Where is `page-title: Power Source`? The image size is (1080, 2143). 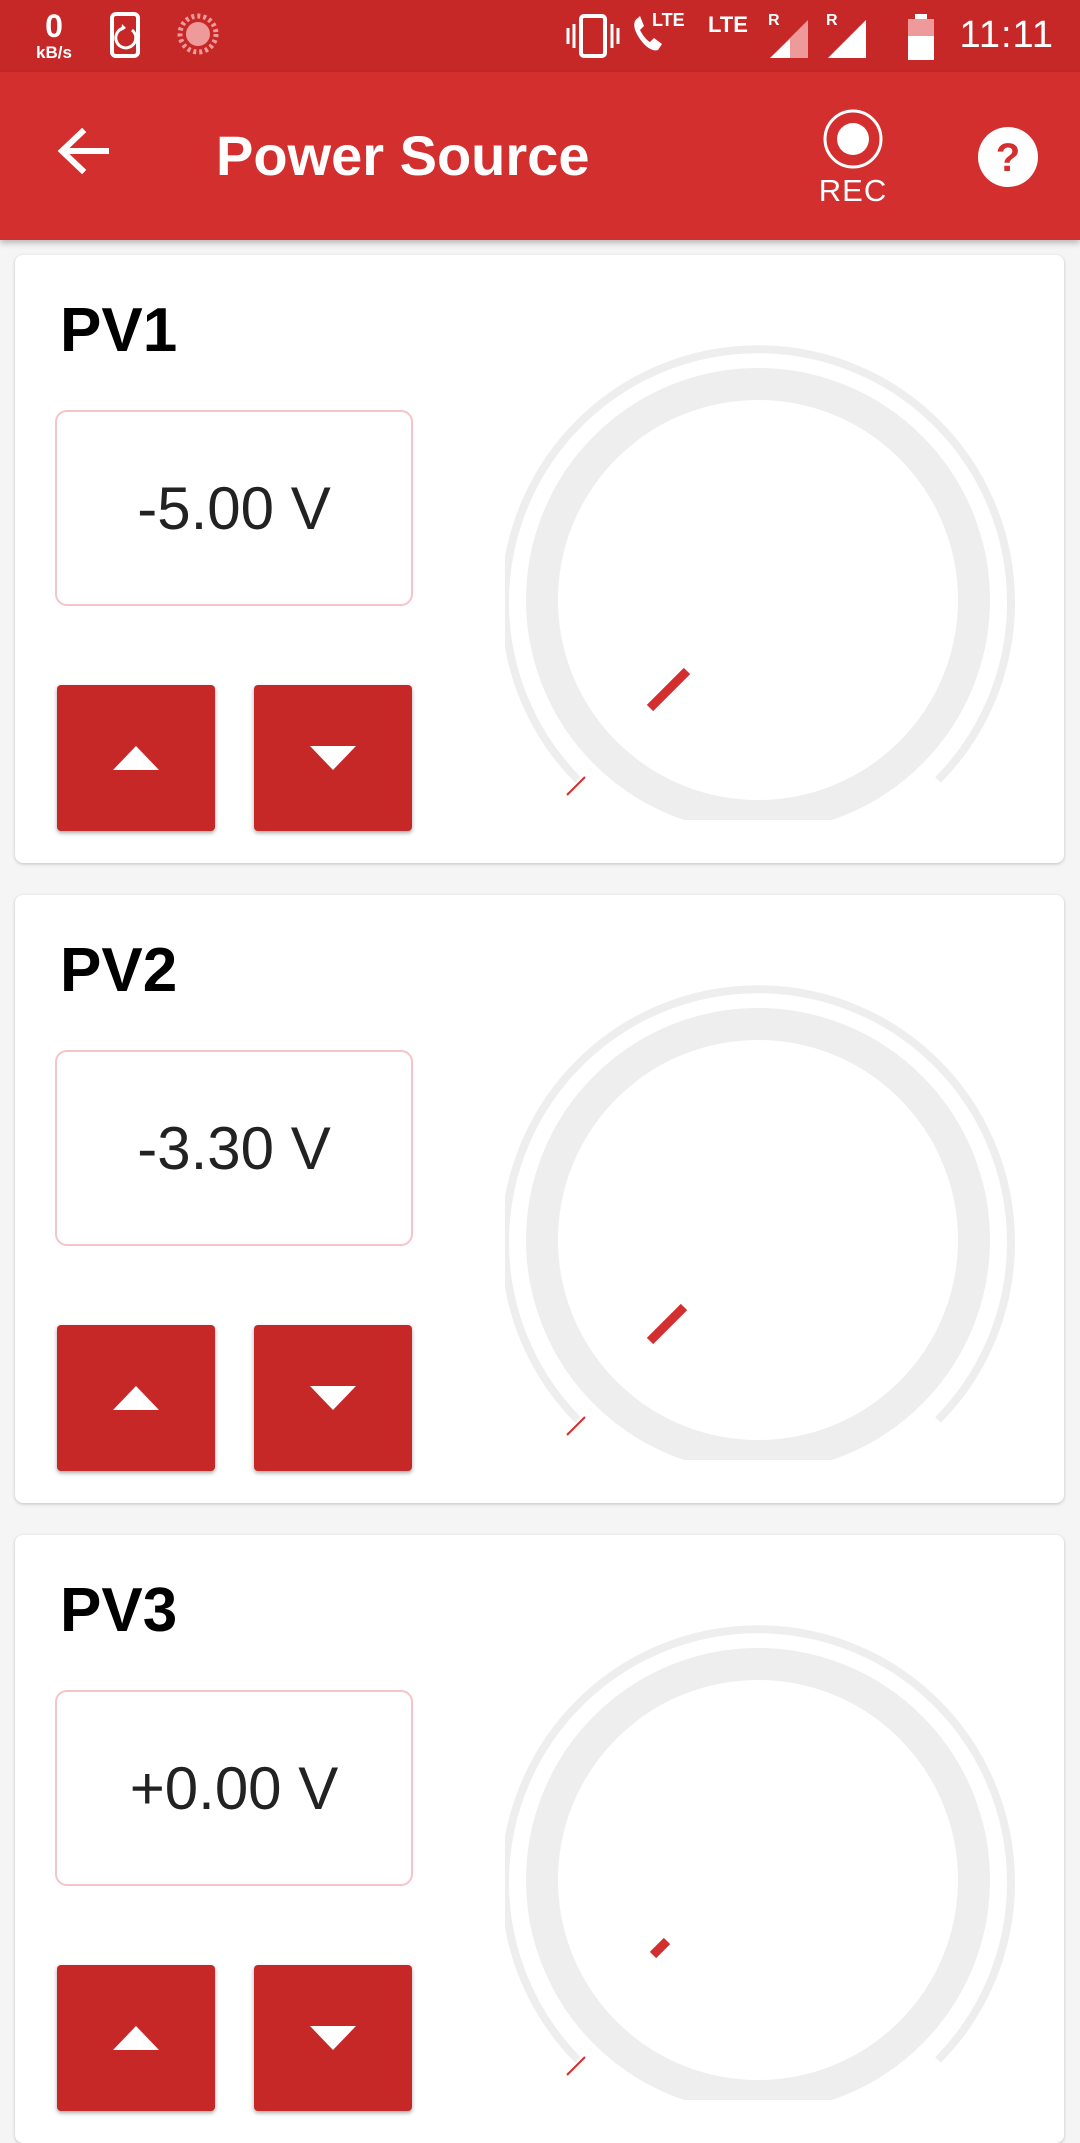 page-title: Power Source is located at coordinates (403, 155).